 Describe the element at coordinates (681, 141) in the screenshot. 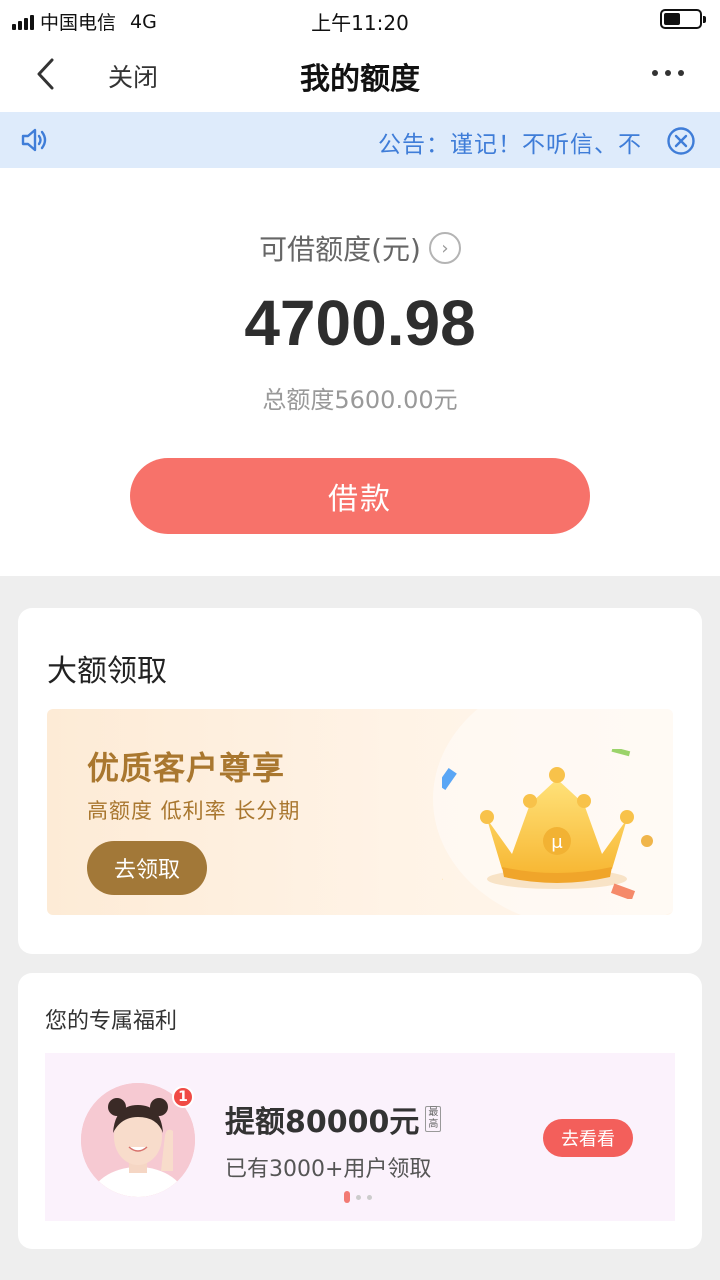

I see `close-icon` at that location.